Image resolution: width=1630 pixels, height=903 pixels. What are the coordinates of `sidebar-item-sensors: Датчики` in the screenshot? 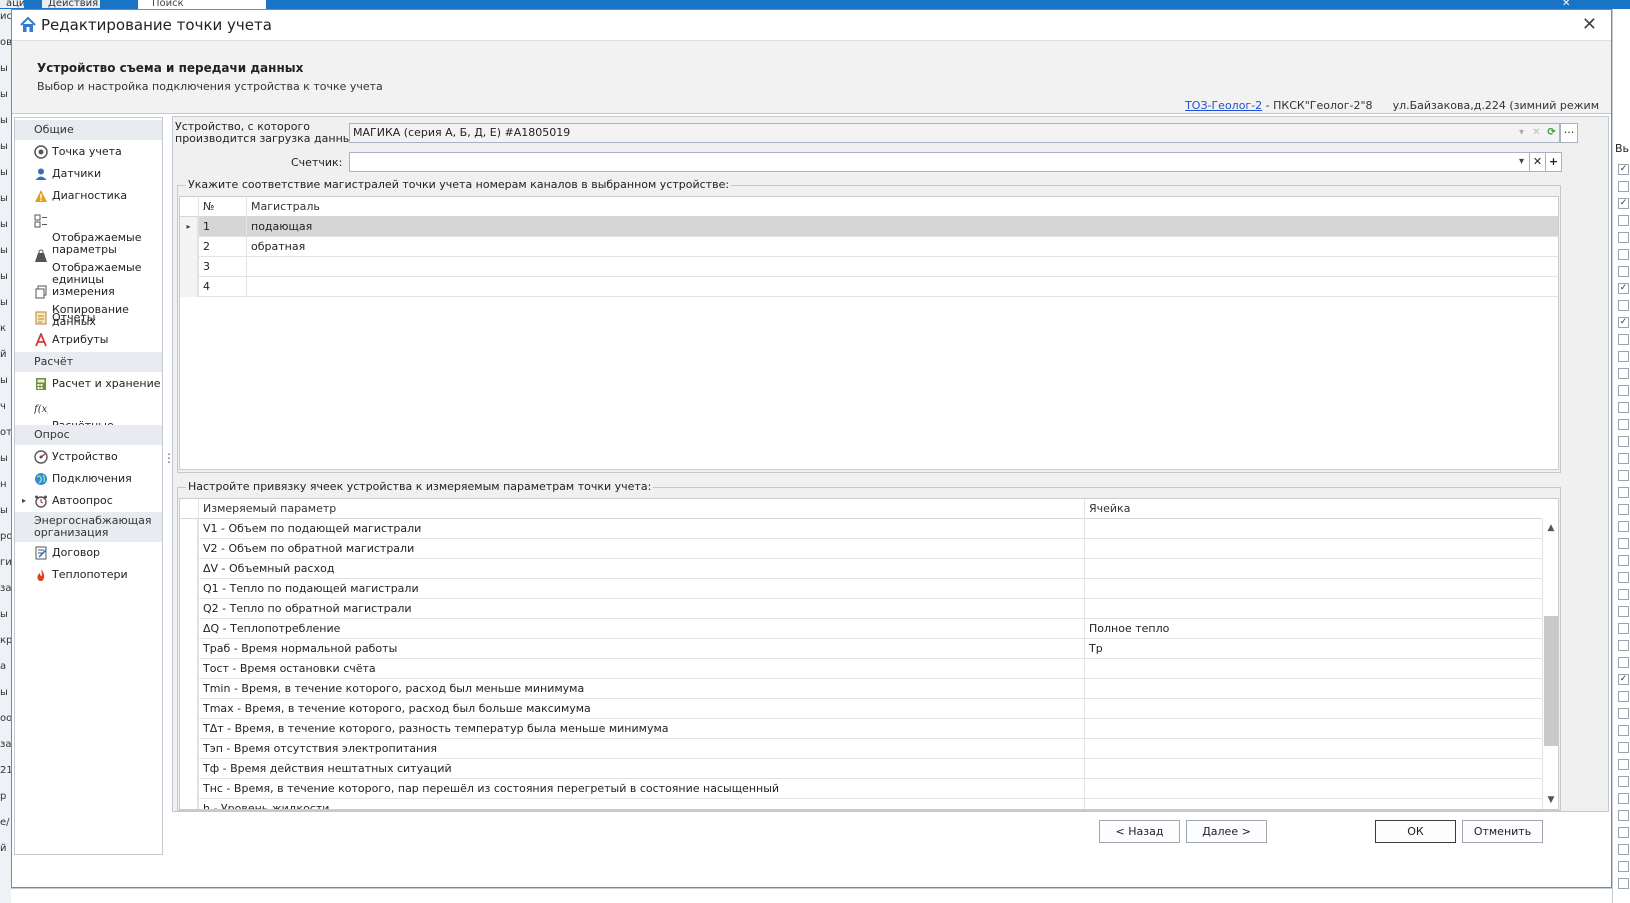 It's located at (88, 174).